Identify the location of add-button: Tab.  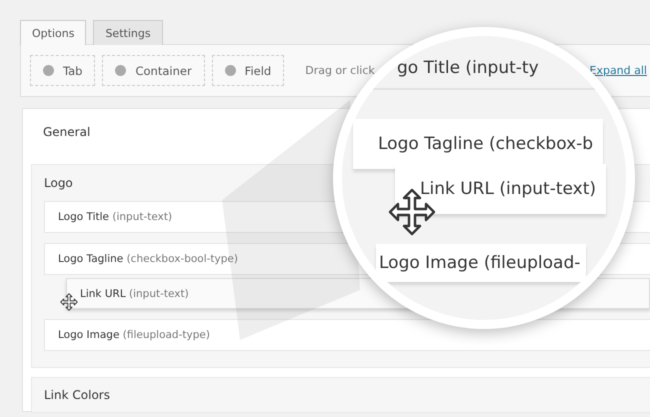
(63, 70).